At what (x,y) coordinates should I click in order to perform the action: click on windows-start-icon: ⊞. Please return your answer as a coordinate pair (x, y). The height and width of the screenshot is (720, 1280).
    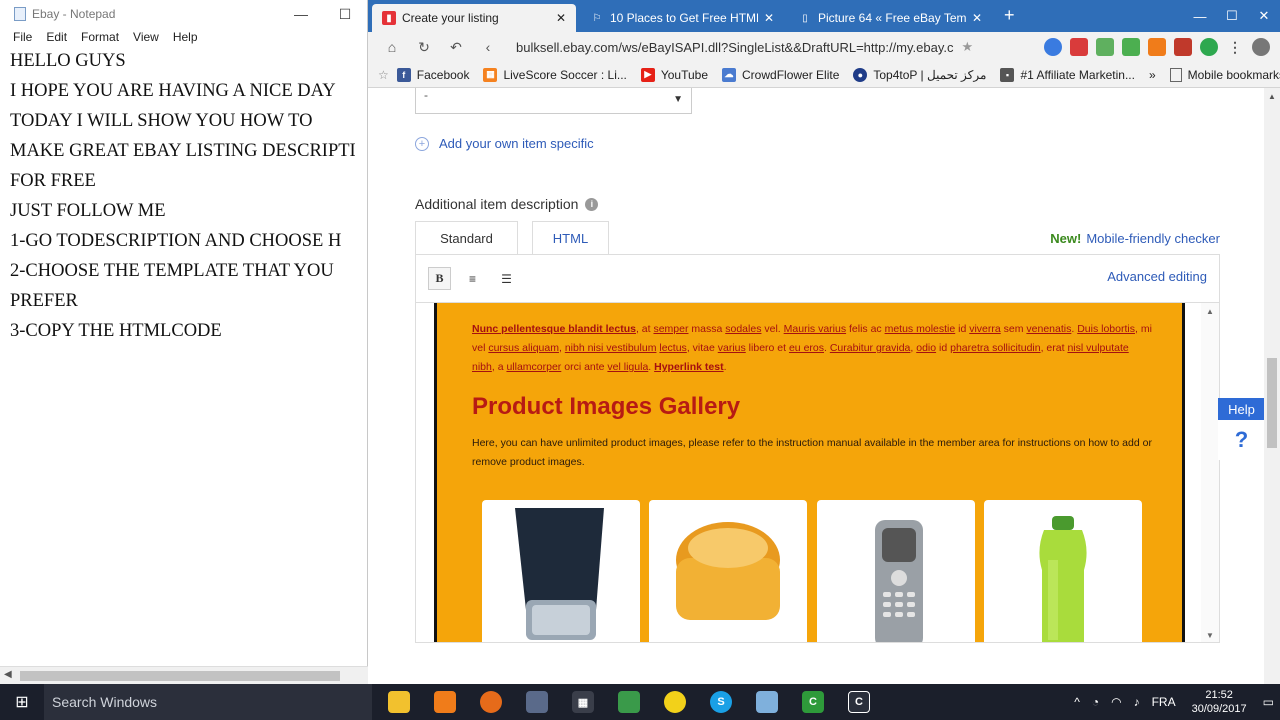
    Looking at the image, I should click on (22, 702).